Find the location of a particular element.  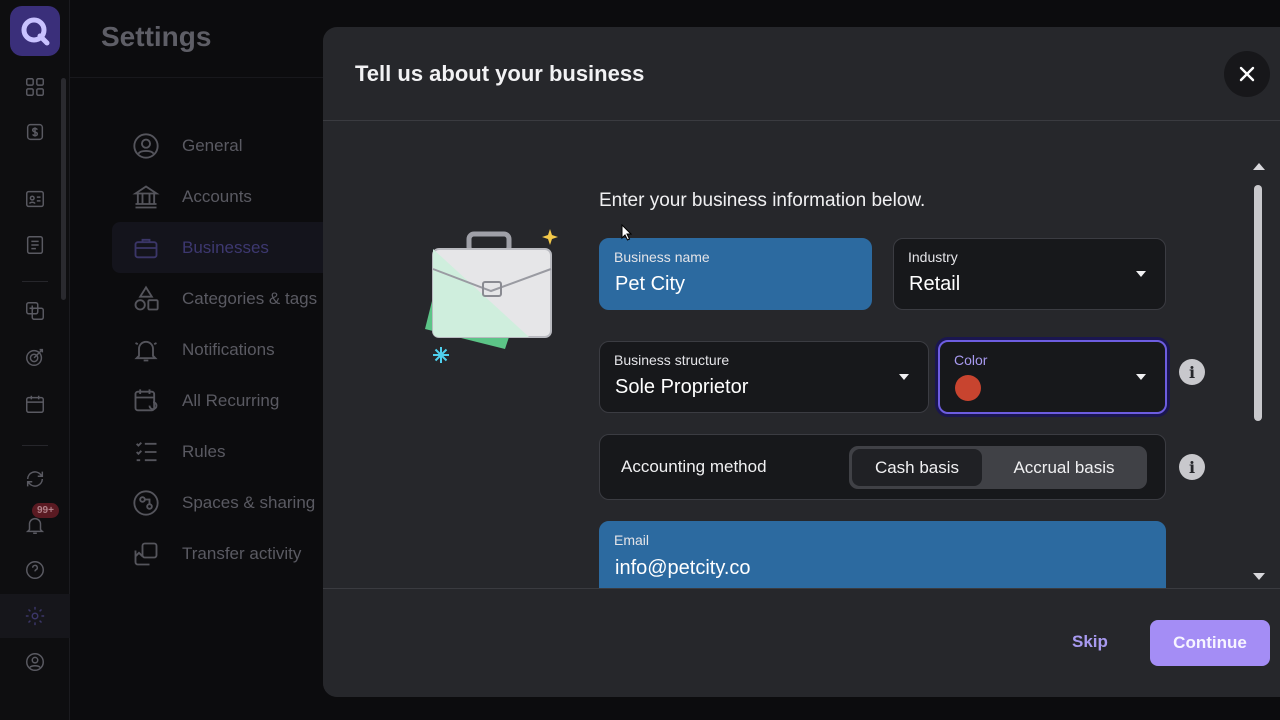

shapes-icon is located at coordinates (146, 297).